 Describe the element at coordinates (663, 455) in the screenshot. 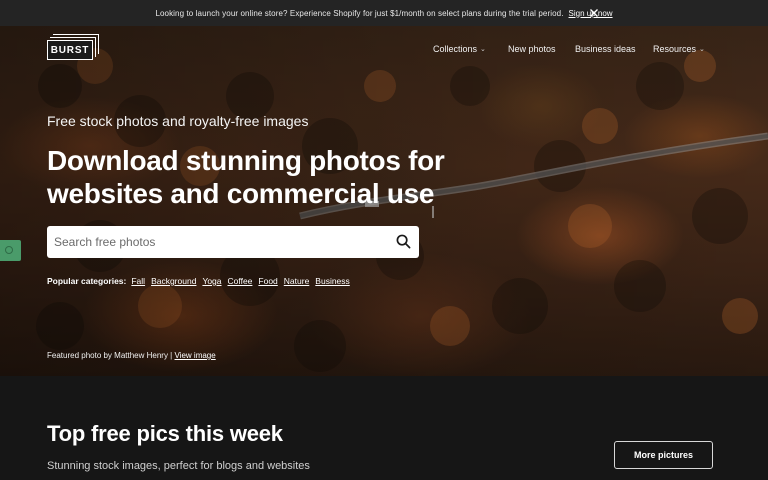

I see `more-pictures-button: More pictures` at that location.